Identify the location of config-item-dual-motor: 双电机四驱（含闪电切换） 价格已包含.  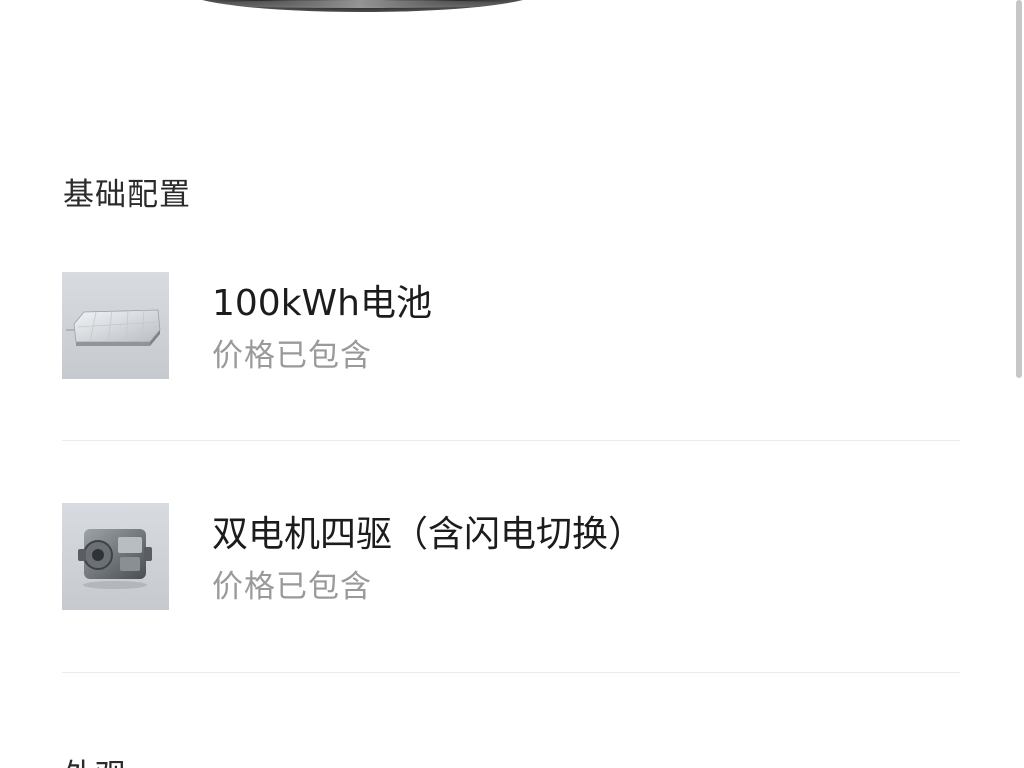
(512, 557).